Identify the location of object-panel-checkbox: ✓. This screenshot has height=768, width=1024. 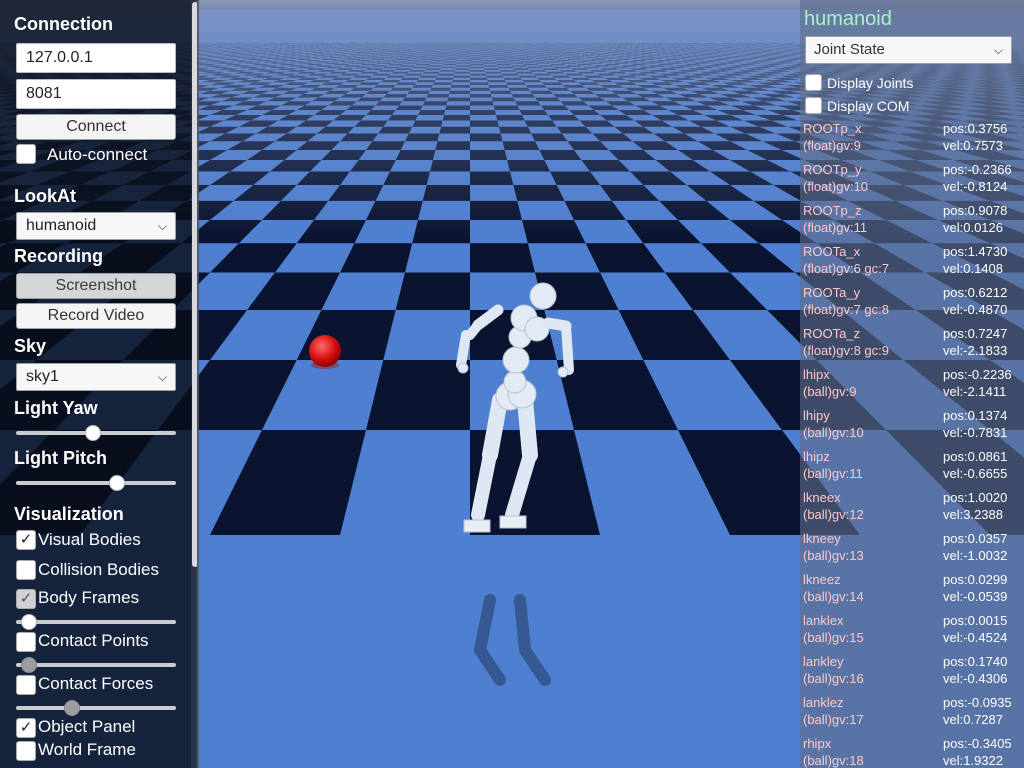
(26, 728).